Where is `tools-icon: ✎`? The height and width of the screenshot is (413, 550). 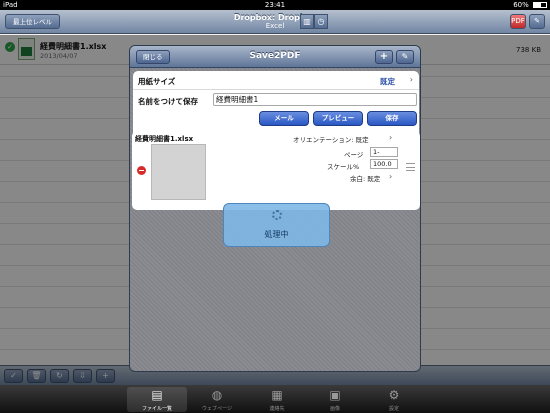 tools-icon: ✎ is located at coordinates (537, 21).